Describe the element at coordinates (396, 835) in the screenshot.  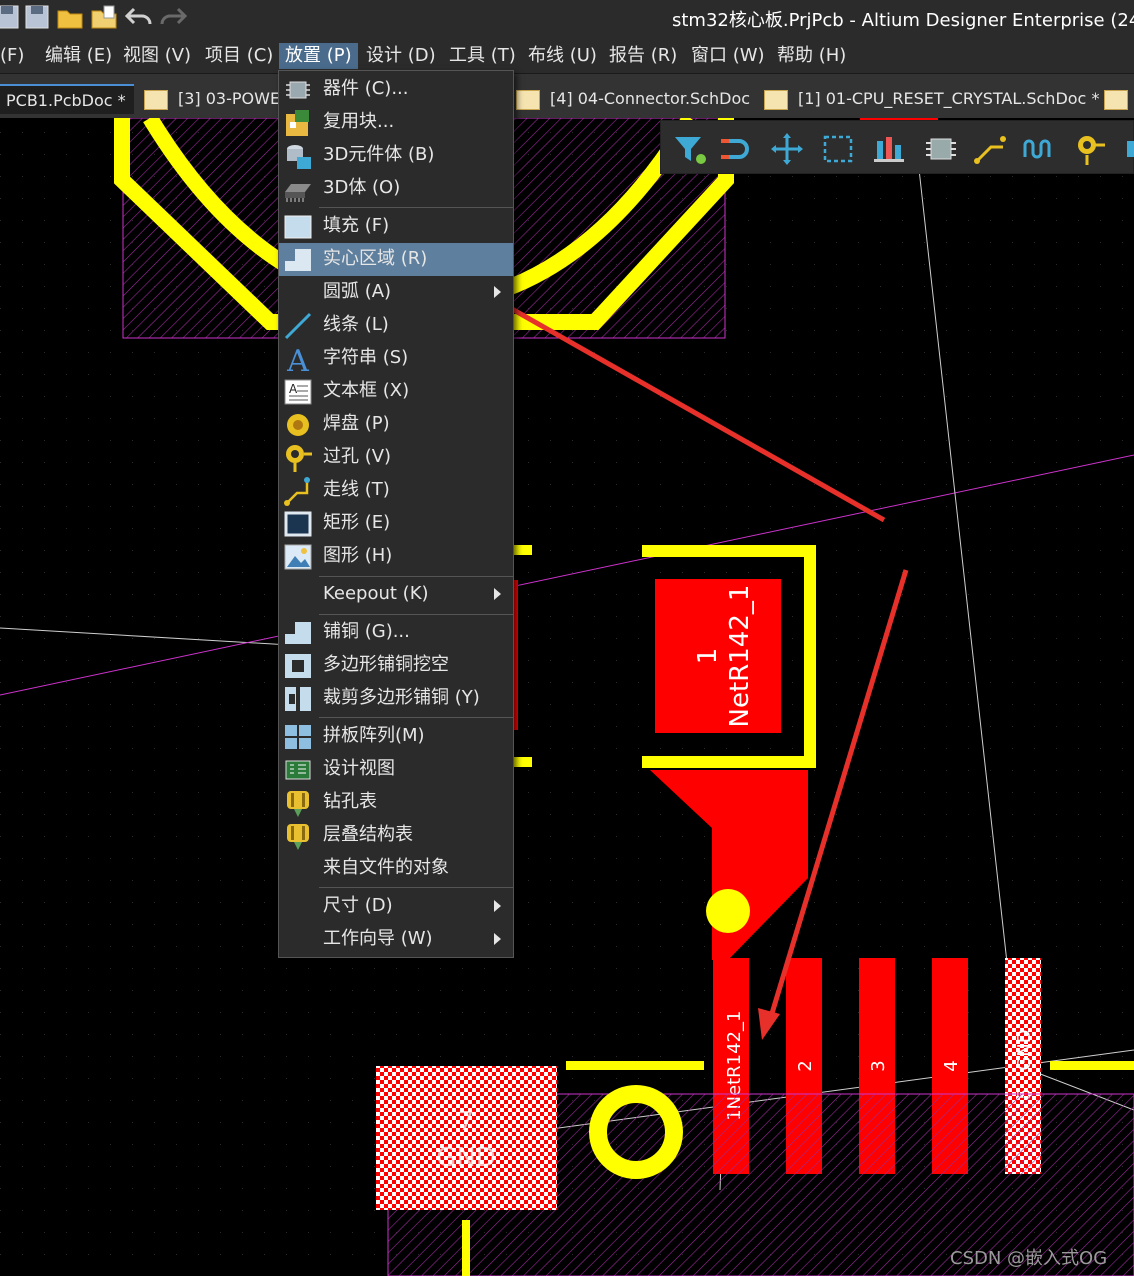
I see `menu-item-layer-stack-table: 层叠结构表` at that location.